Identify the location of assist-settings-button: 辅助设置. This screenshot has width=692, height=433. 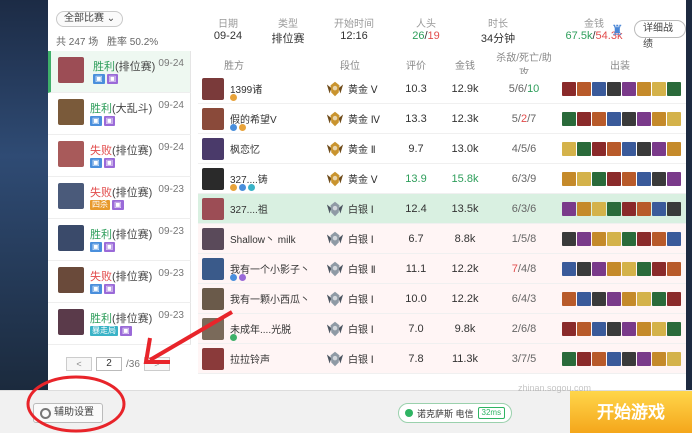
(68, 413).